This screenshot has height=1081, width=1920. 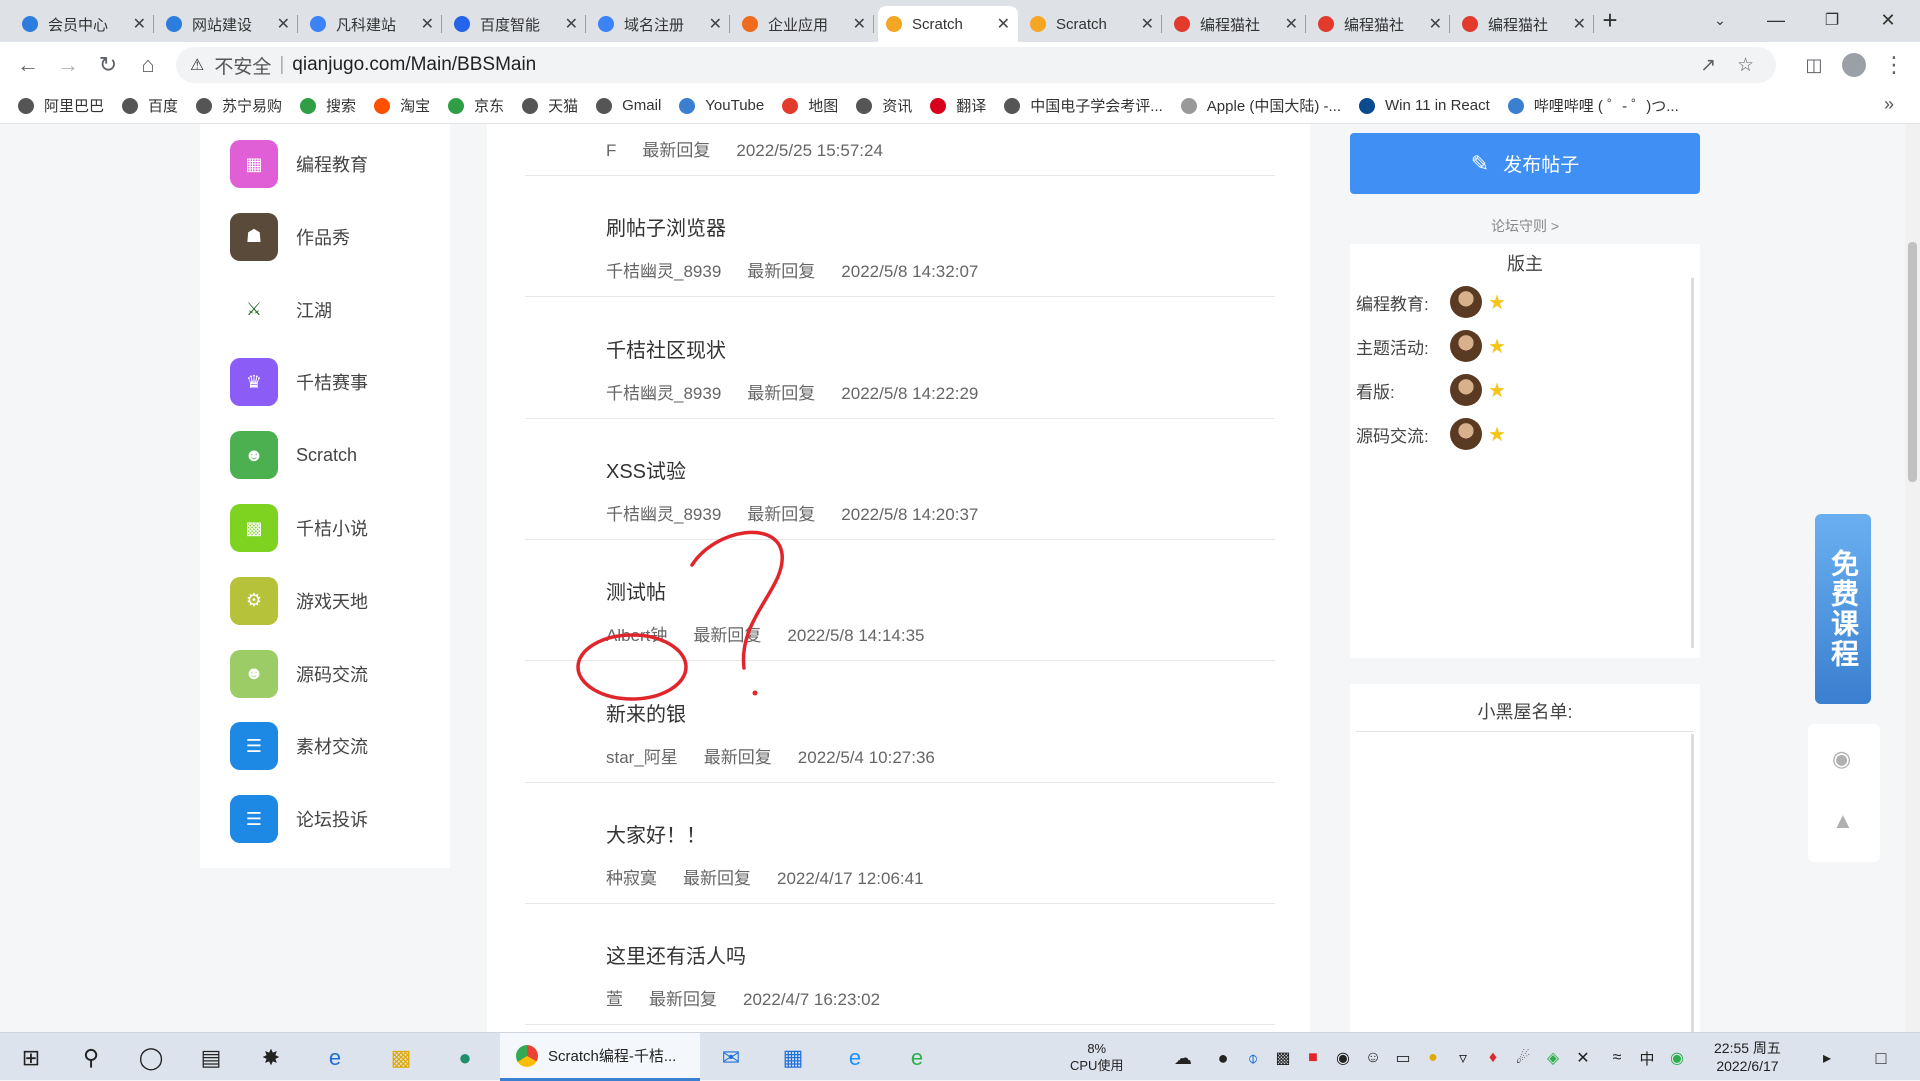 I want to click on back-button: ←, so click(x=28, y=65).